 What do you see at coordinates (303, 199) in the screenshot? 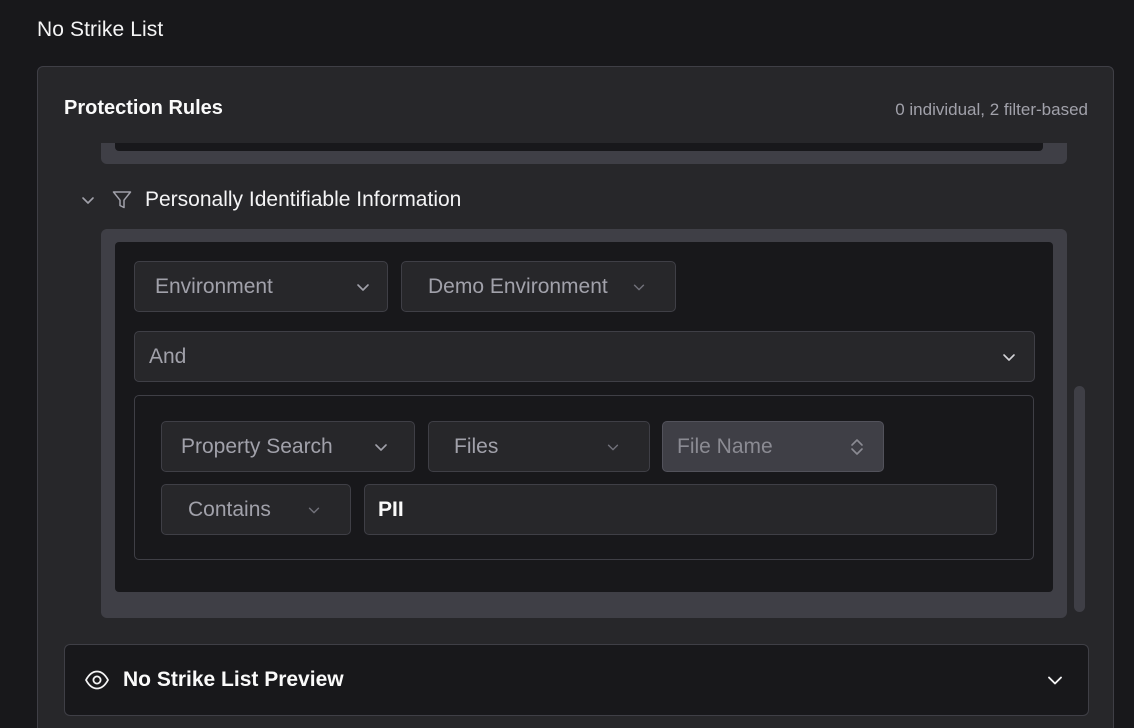
I see `rule-name: Personally Identifiable Information` at bounding box center [303, 199].